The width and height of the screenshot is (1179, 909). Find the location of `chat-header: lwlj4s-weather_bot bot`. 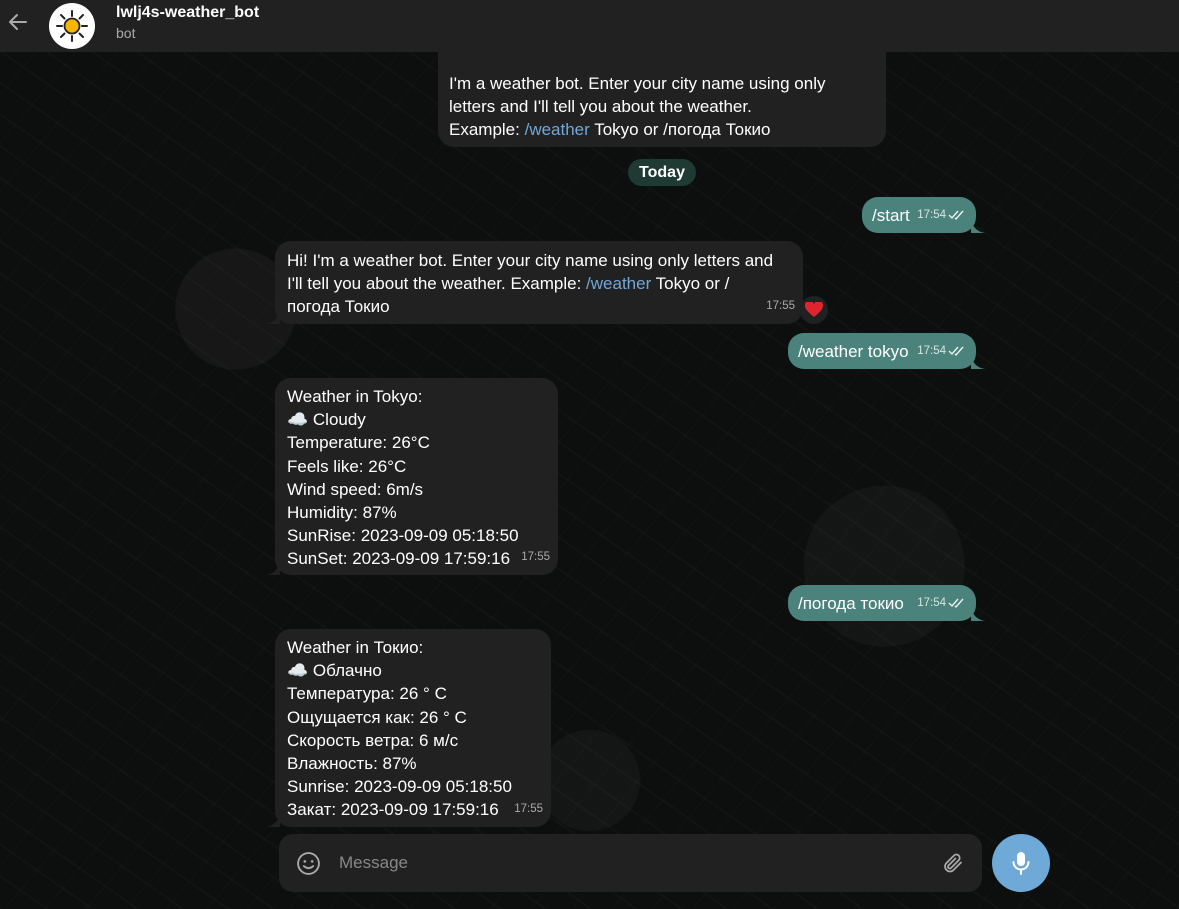

chat-header: lwlj4s-weather_bot bot is located at coordinates (589, 26).